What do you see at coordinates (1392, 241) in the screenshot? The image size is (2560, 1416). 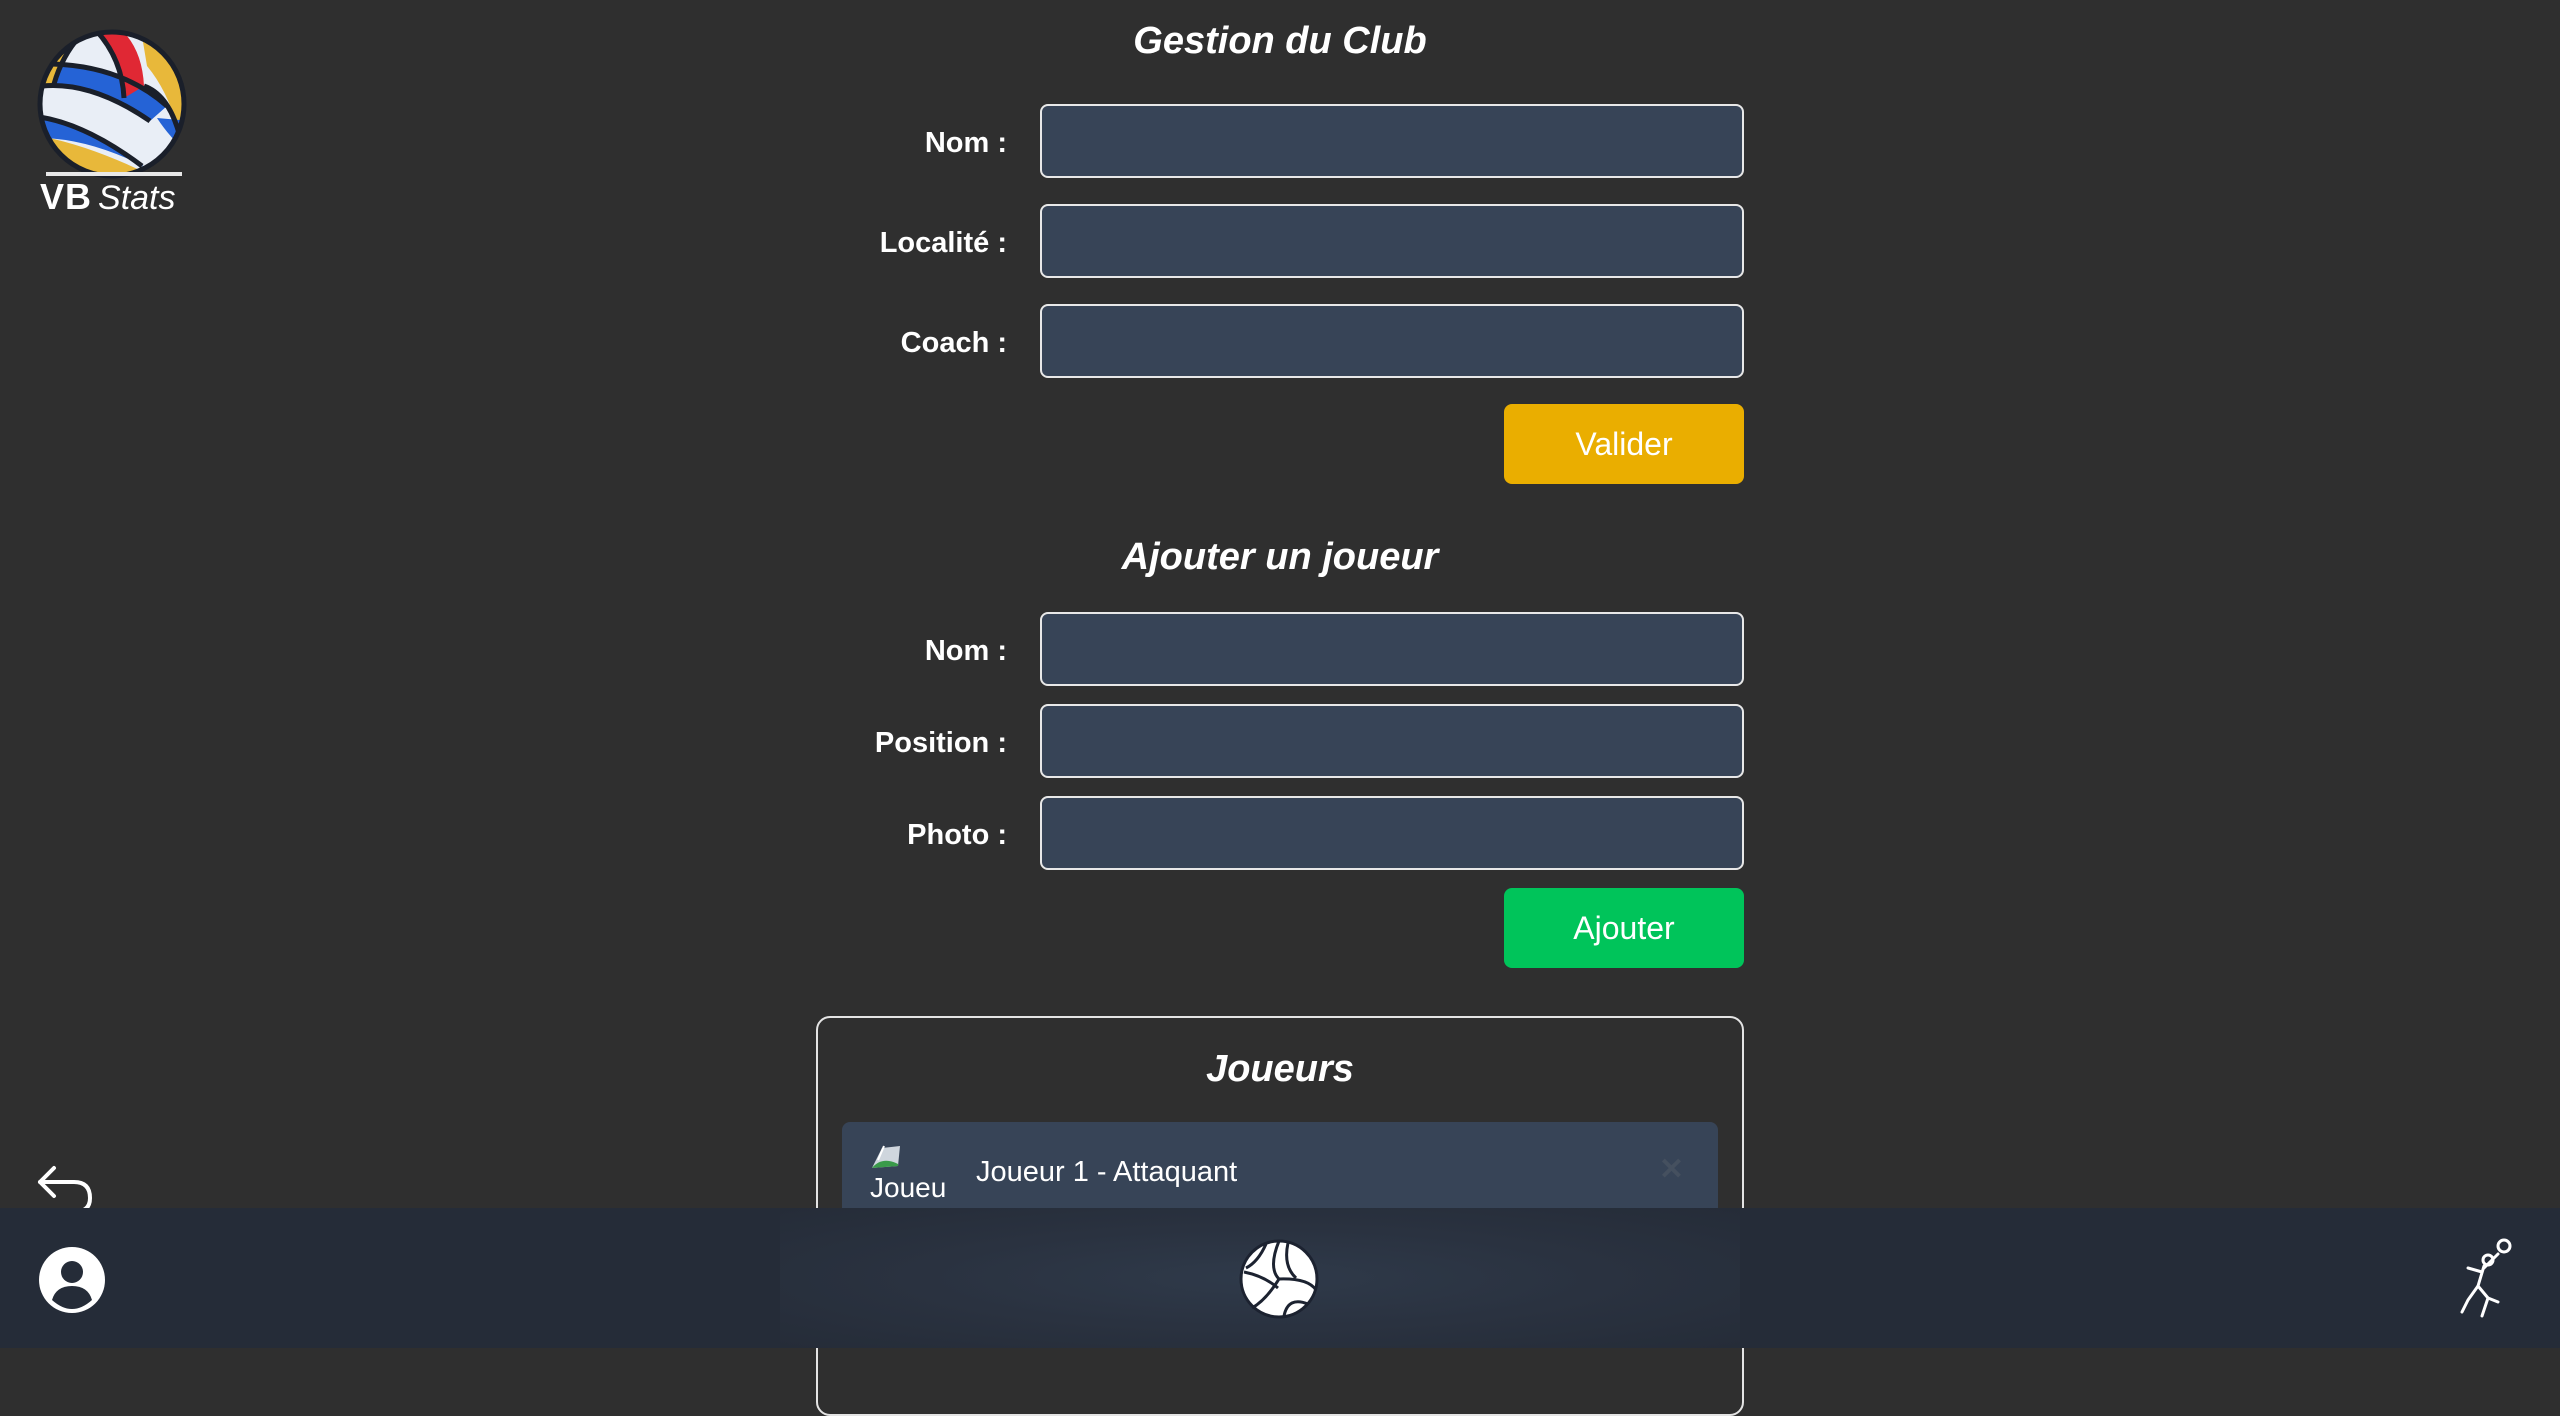 I see `club-locality-input` at bounding box center [1392, 241].